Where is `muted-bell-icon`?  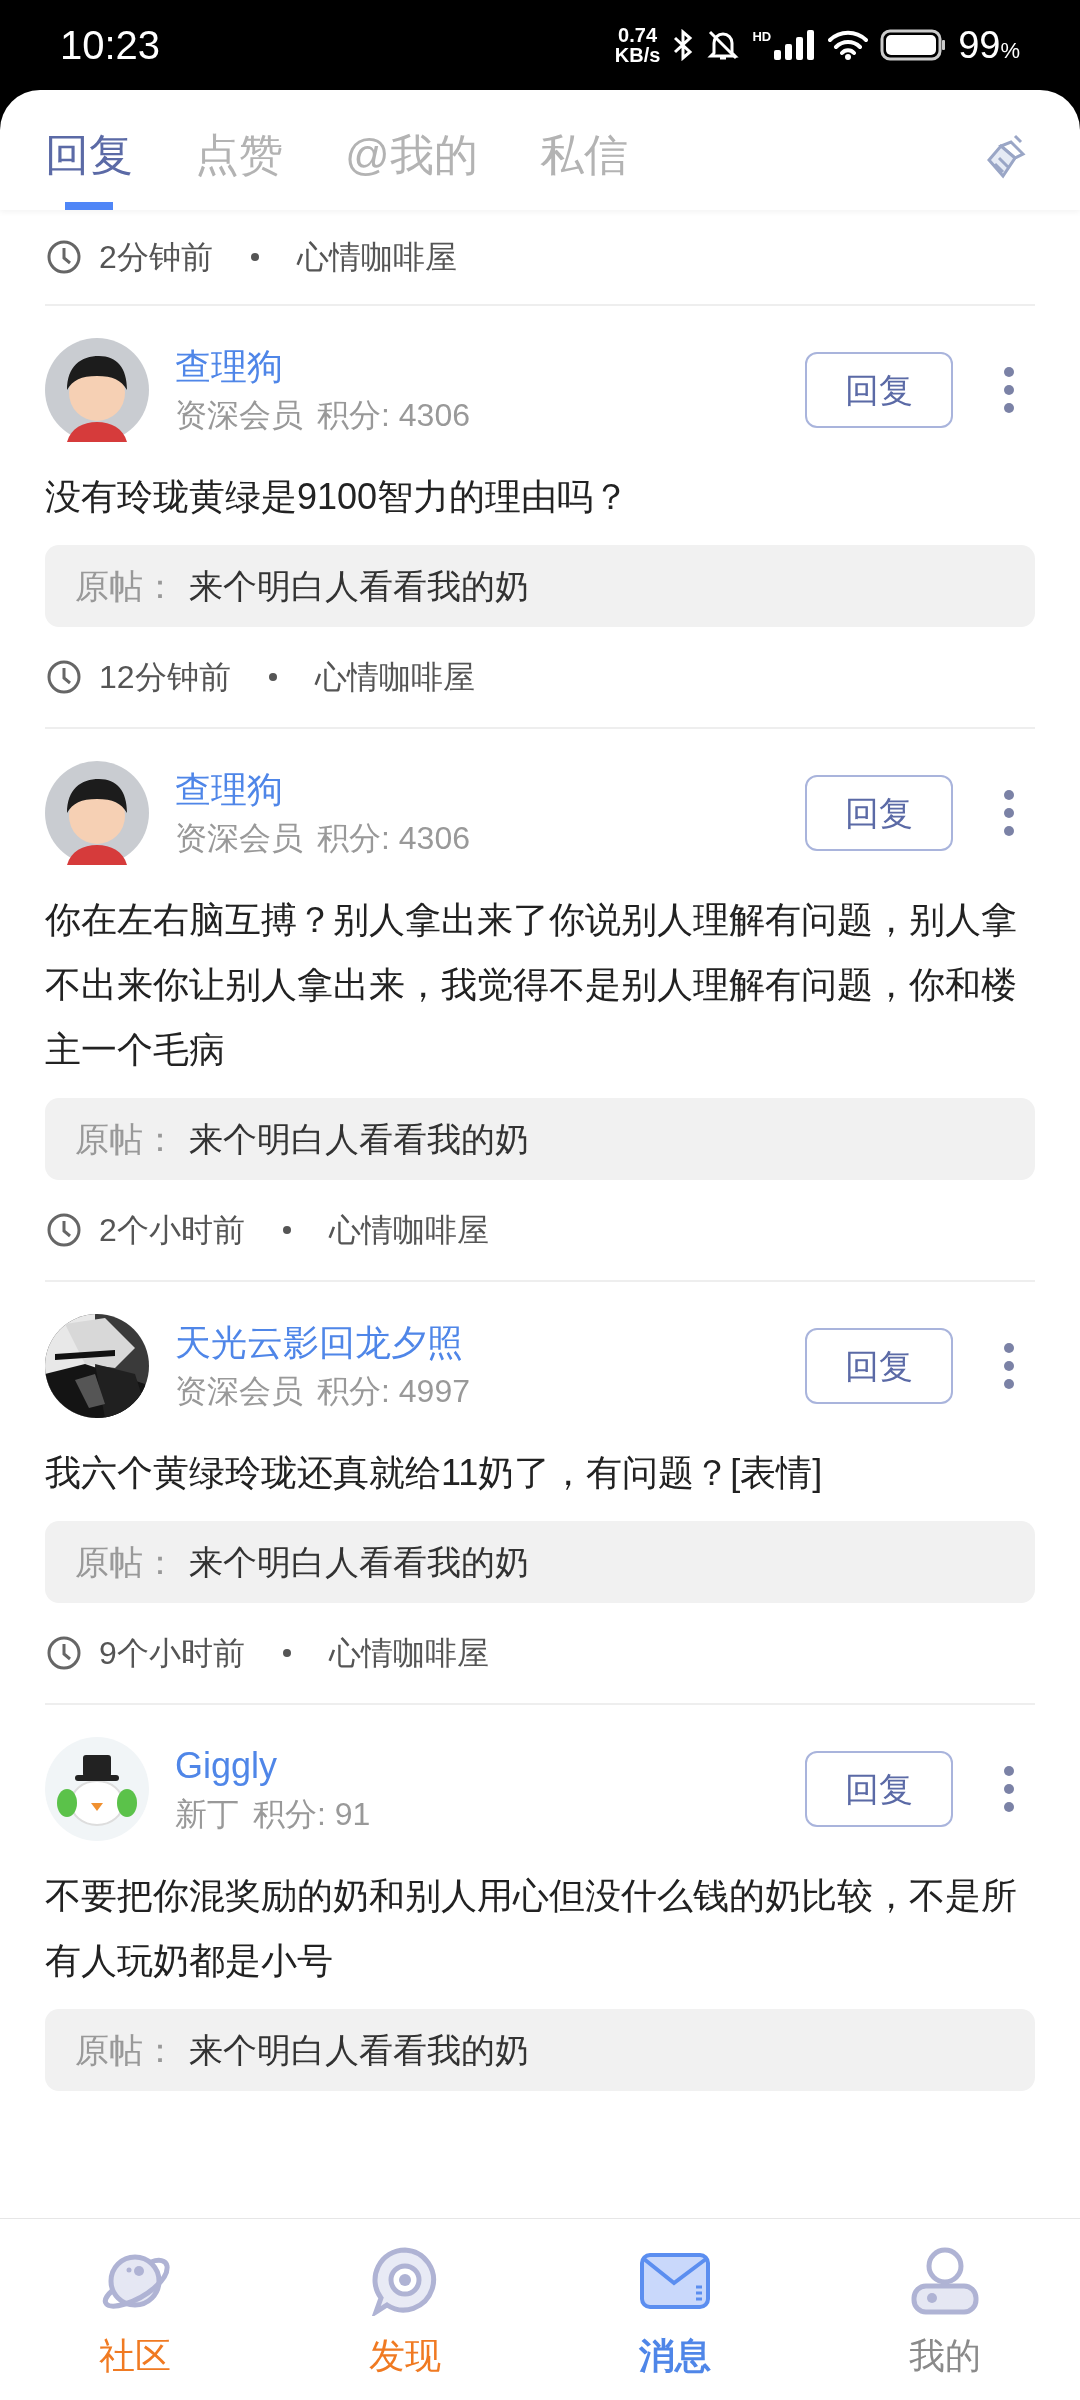
muted-bell-icon is located at coordinates (723, 45).